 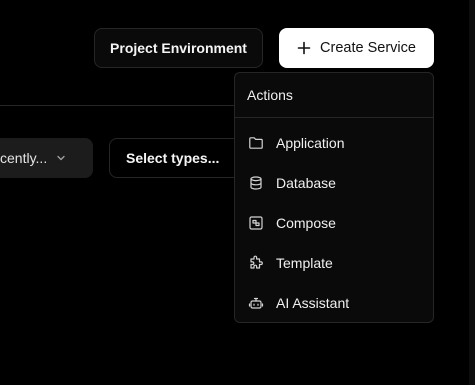 I want to click on compose-icon, so click(x=256, y=223).